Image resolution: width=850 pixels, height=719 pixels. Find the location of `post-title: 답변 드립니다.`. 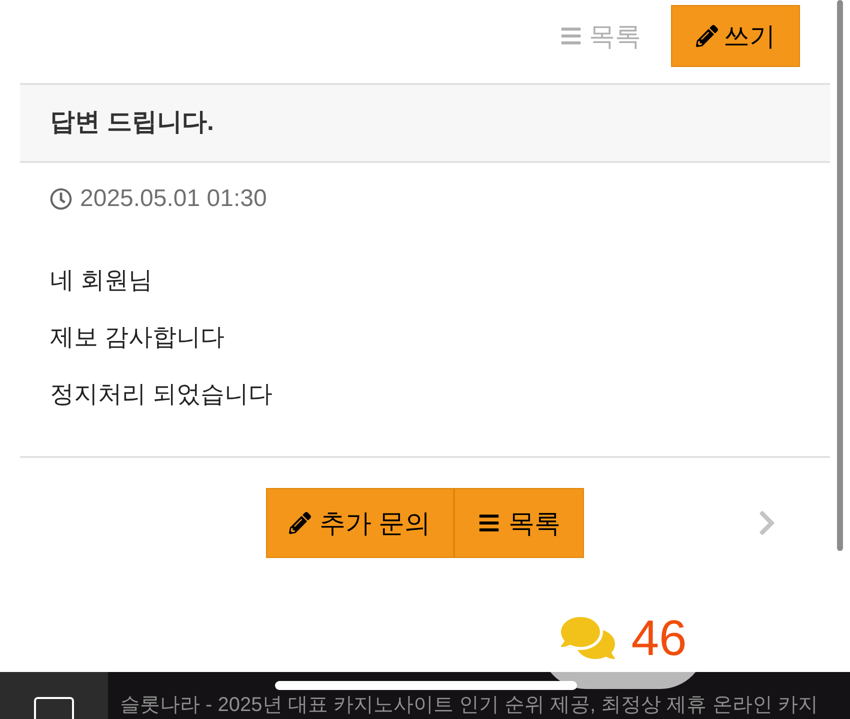

post-title: 답변 드립니다. is located at coordinates (132, 122).